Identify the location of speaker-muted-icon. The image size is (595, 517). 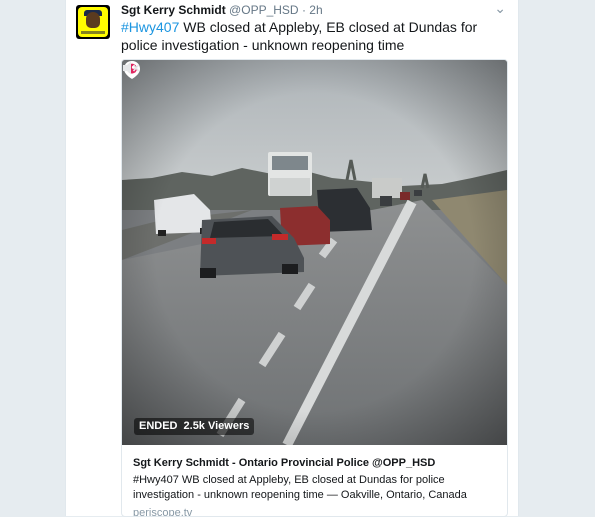
(131, 68).